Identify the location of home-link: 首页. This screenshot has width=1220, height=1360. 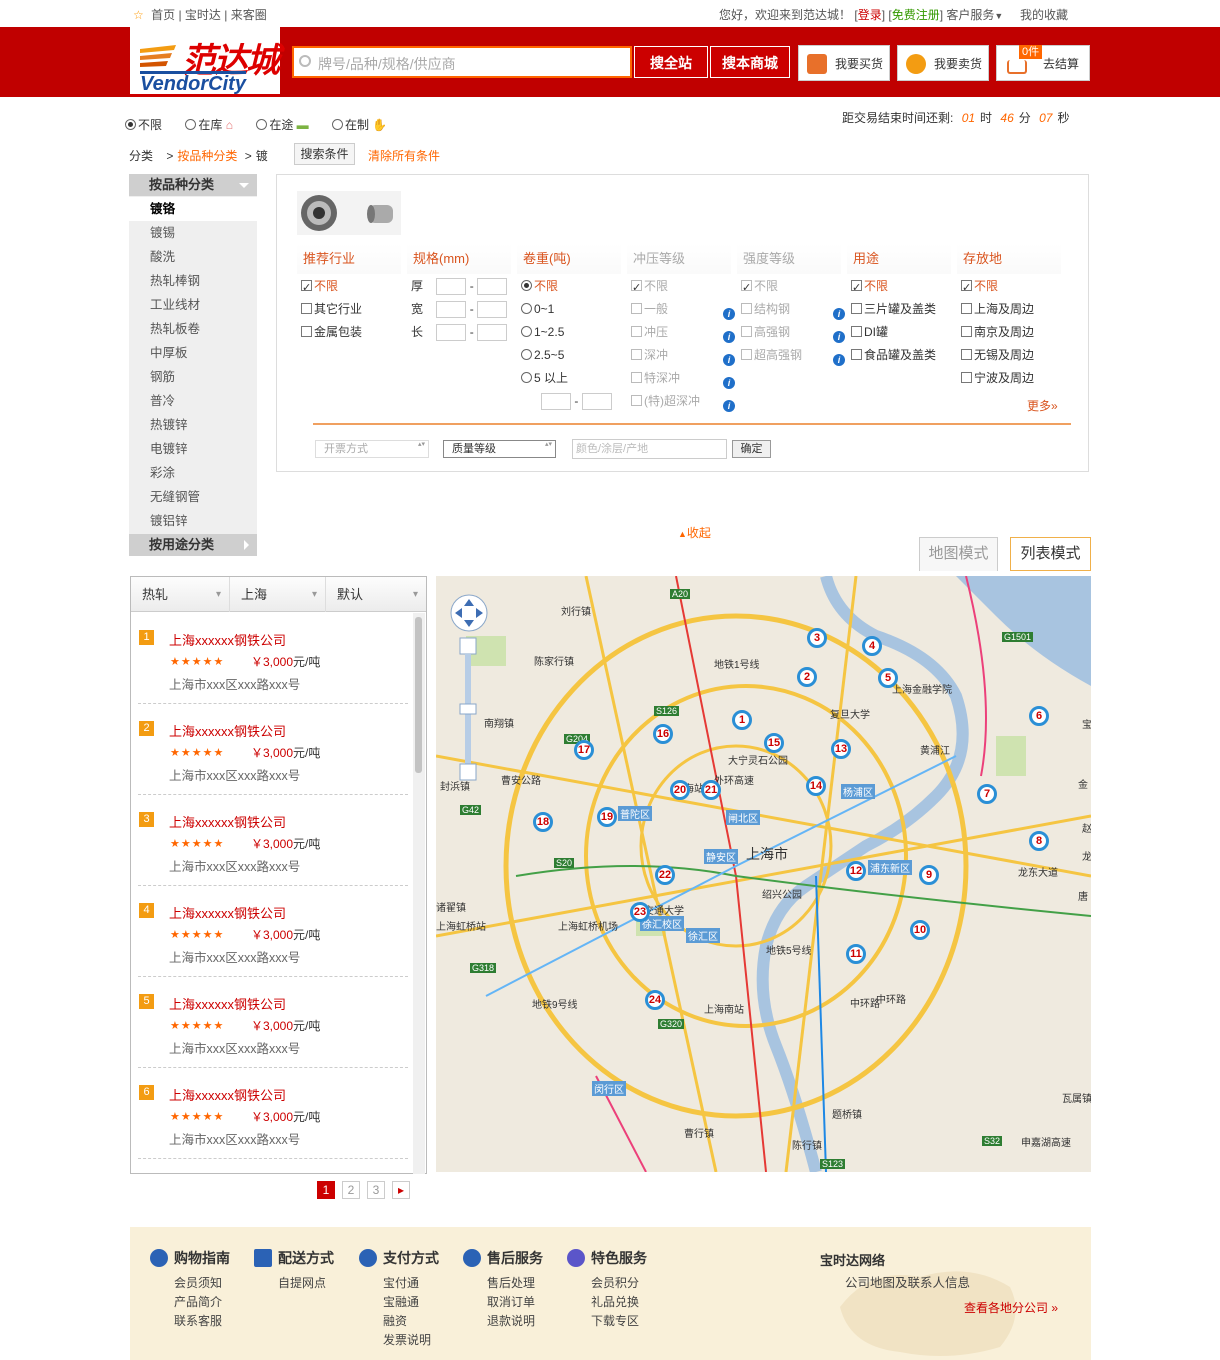
(163, 15).